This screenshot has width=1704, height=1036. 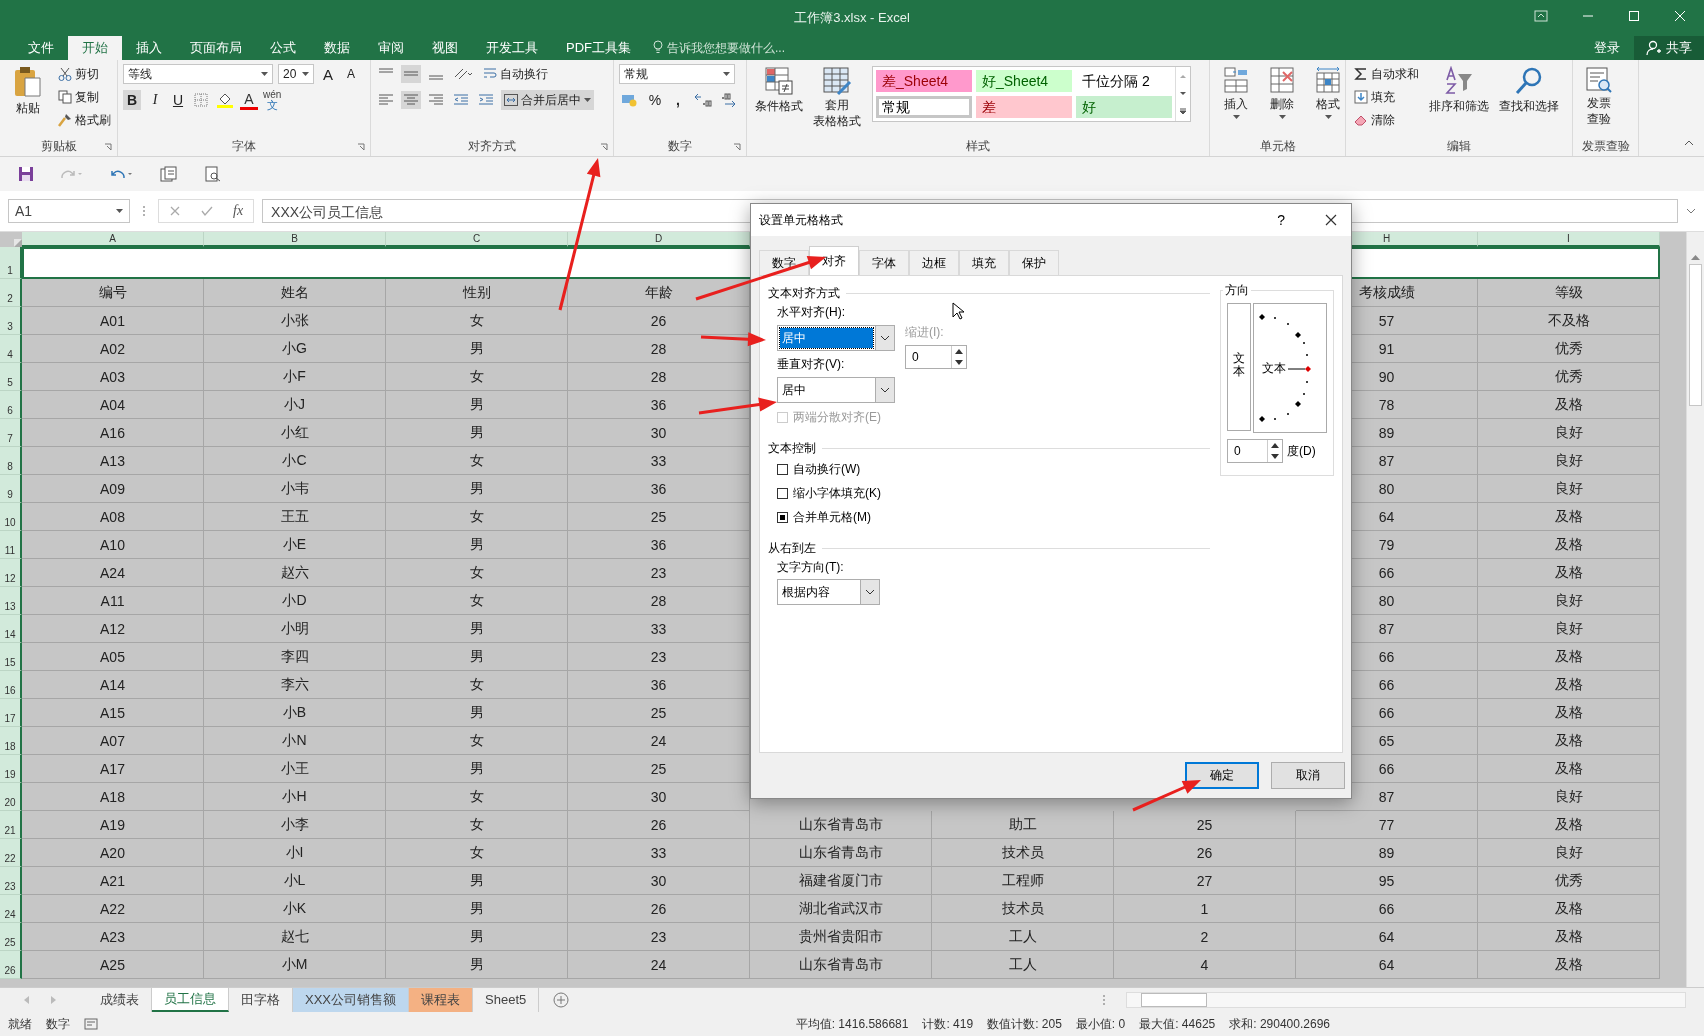 What do you see at coordinates (28, 91) in the screenshot?
I see `paste-button: 粘贴` at bounding box center [28, 91].